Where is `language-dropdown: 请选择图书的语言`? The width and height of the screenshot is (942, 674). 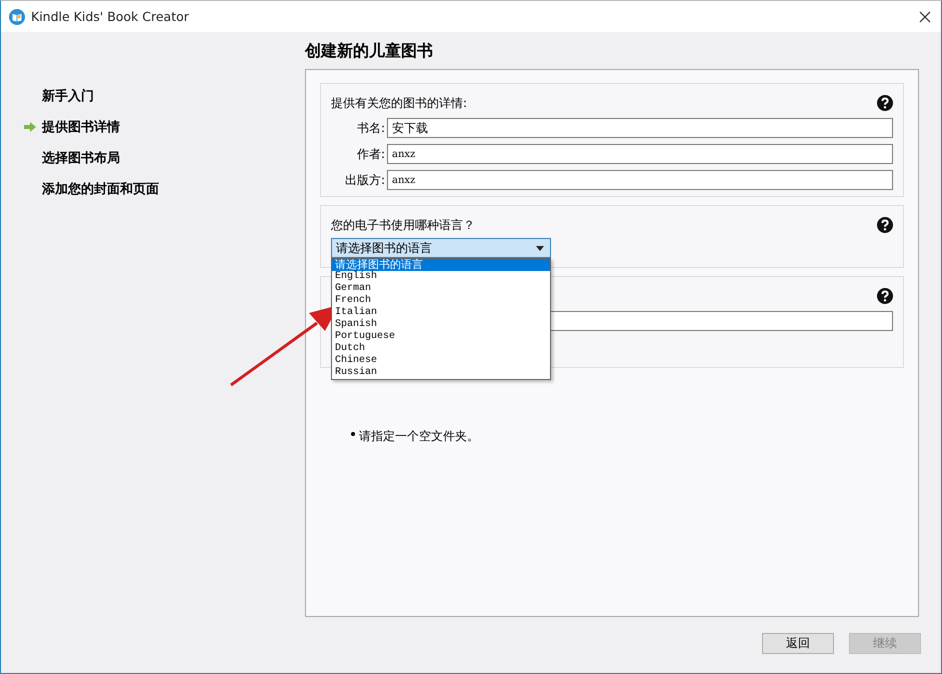
language-dropdown: 请选择图书的语言 is located at coordinates (441, 248).